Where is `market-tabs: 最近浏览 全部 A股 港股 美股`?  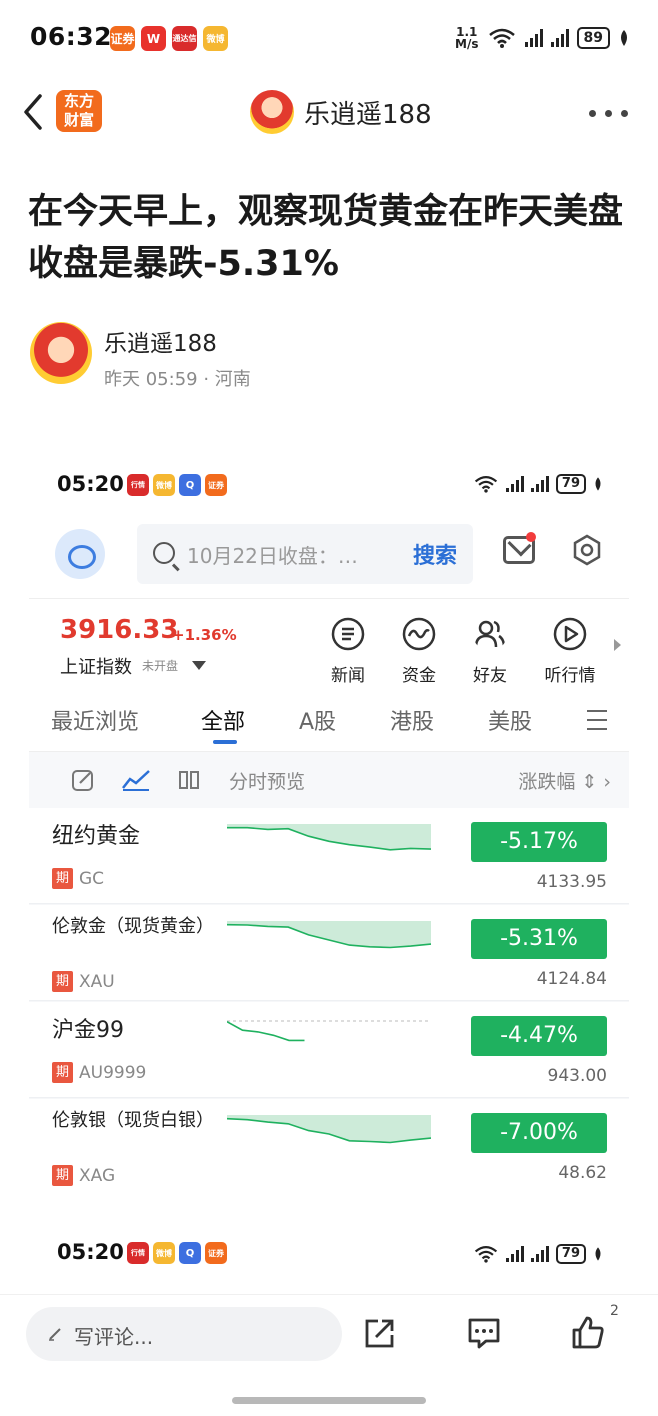 market-tabs: 最近浏览 全部 A股 港股 美股 is located at coordinates (329, 720).